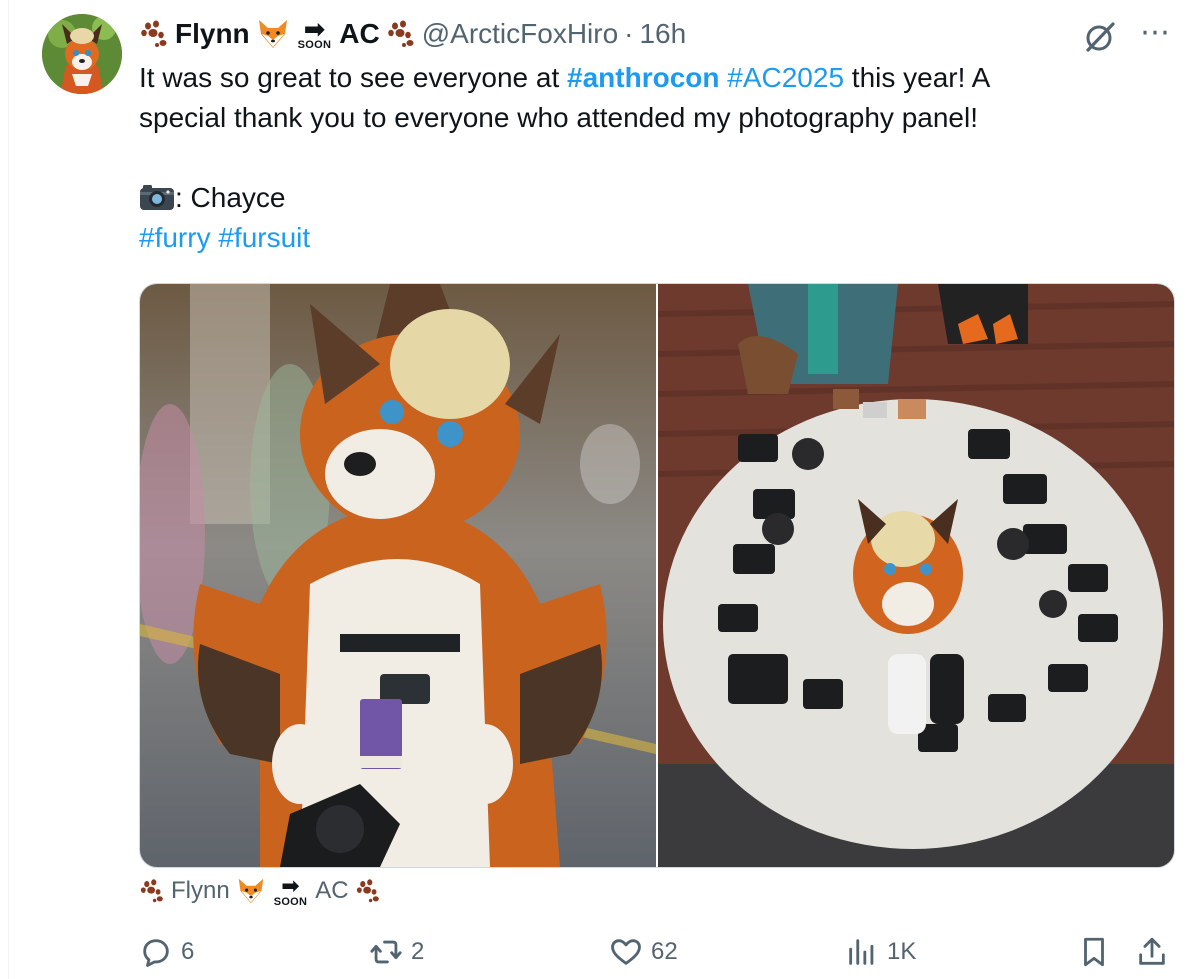 Image resolution: width=1193 pixels, height=979 pixels. I want to click on author-avatar, so click(82, 54).